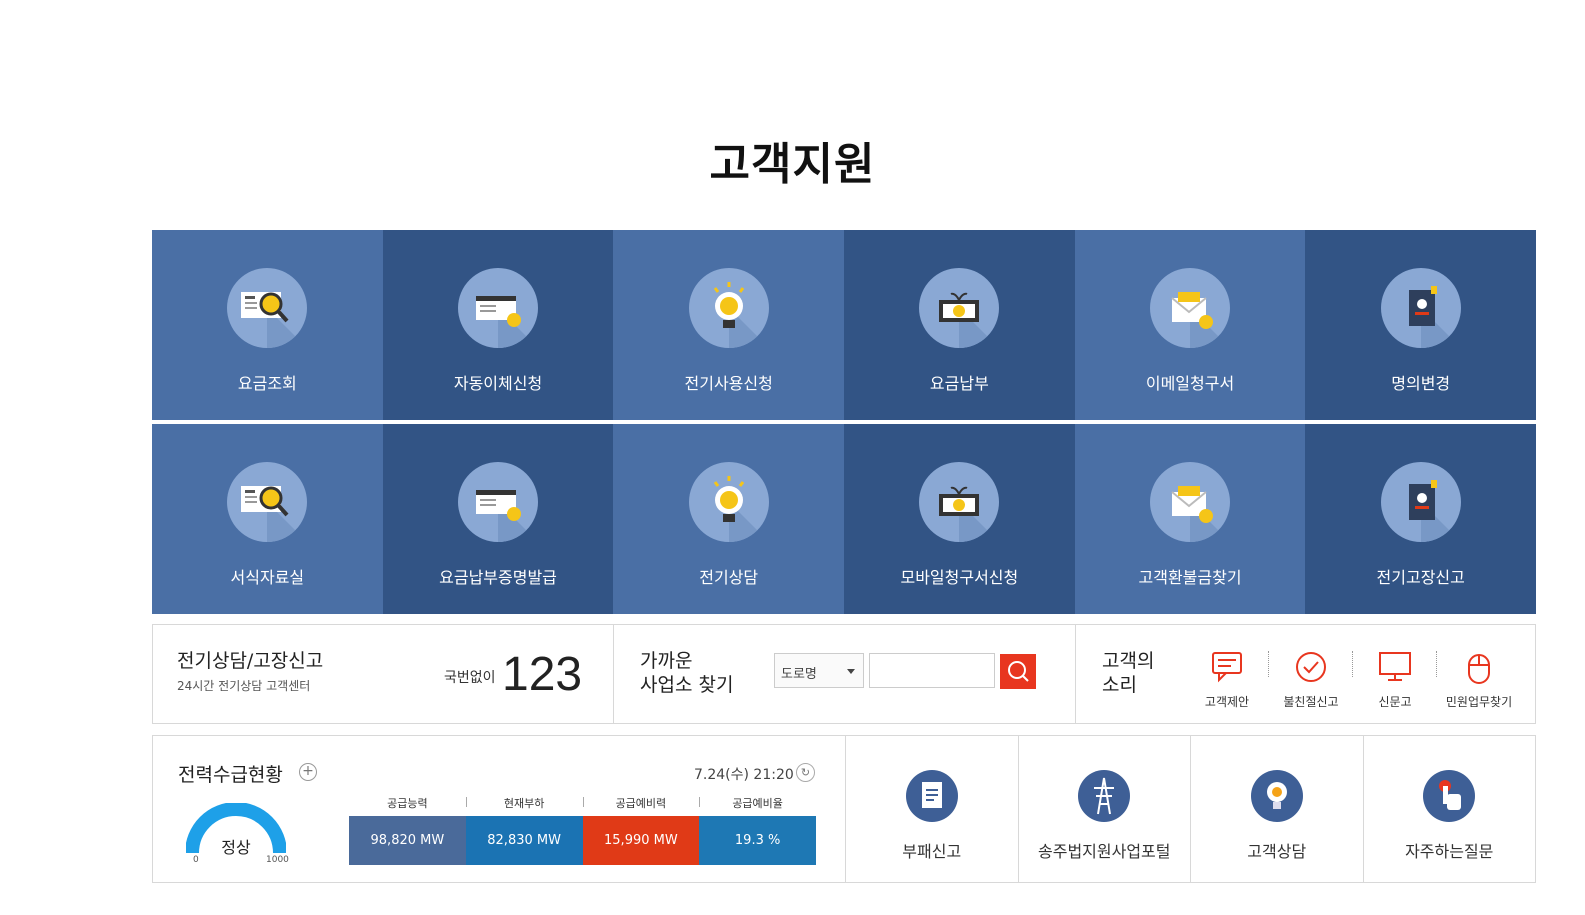  Describe the element at coordinates (666, 661) in the screenshot. I see `find-office-title-line1: 가까운` at that location.